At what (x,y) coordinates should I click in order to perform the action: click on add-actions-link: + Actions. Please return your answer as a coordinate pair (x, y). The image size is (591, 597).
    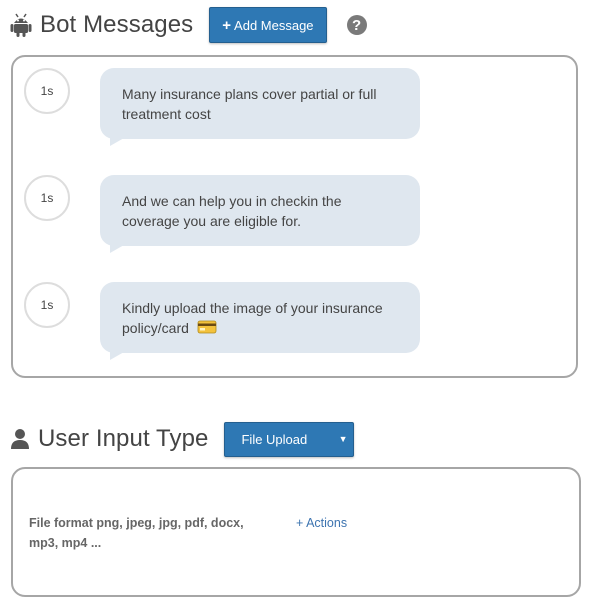
    Looking at the image, I should click on (321, 523).